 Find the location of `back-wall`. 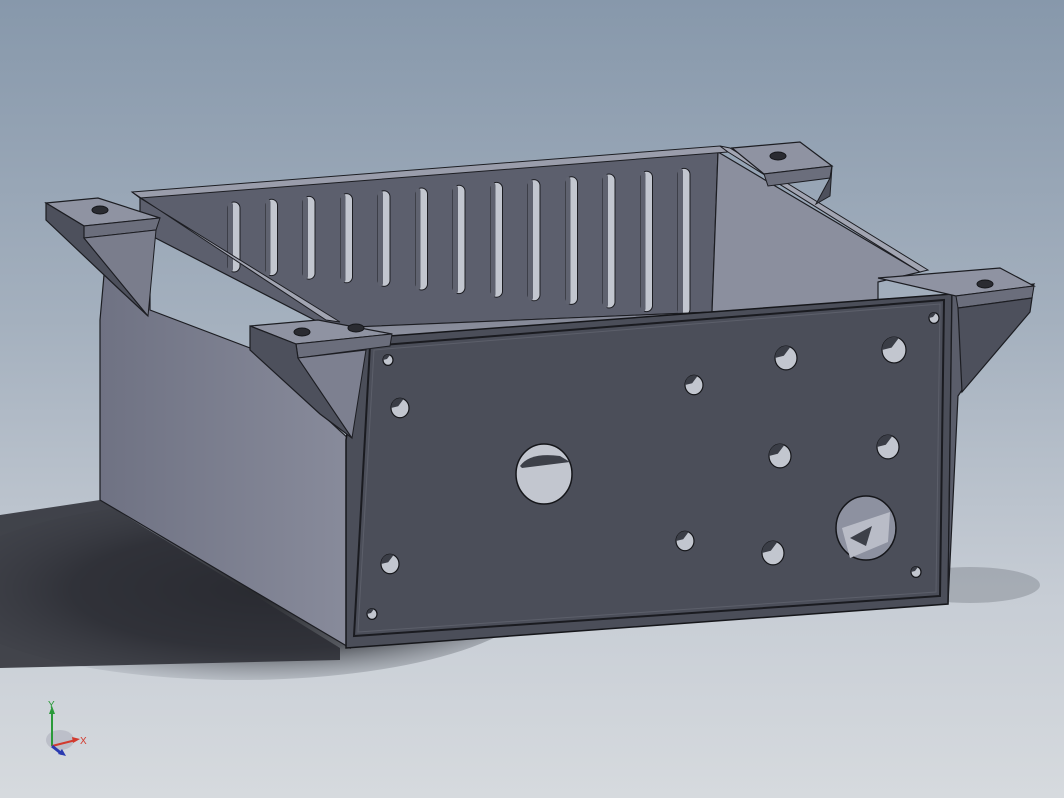

back-wall is located at coordinates (429, 240).